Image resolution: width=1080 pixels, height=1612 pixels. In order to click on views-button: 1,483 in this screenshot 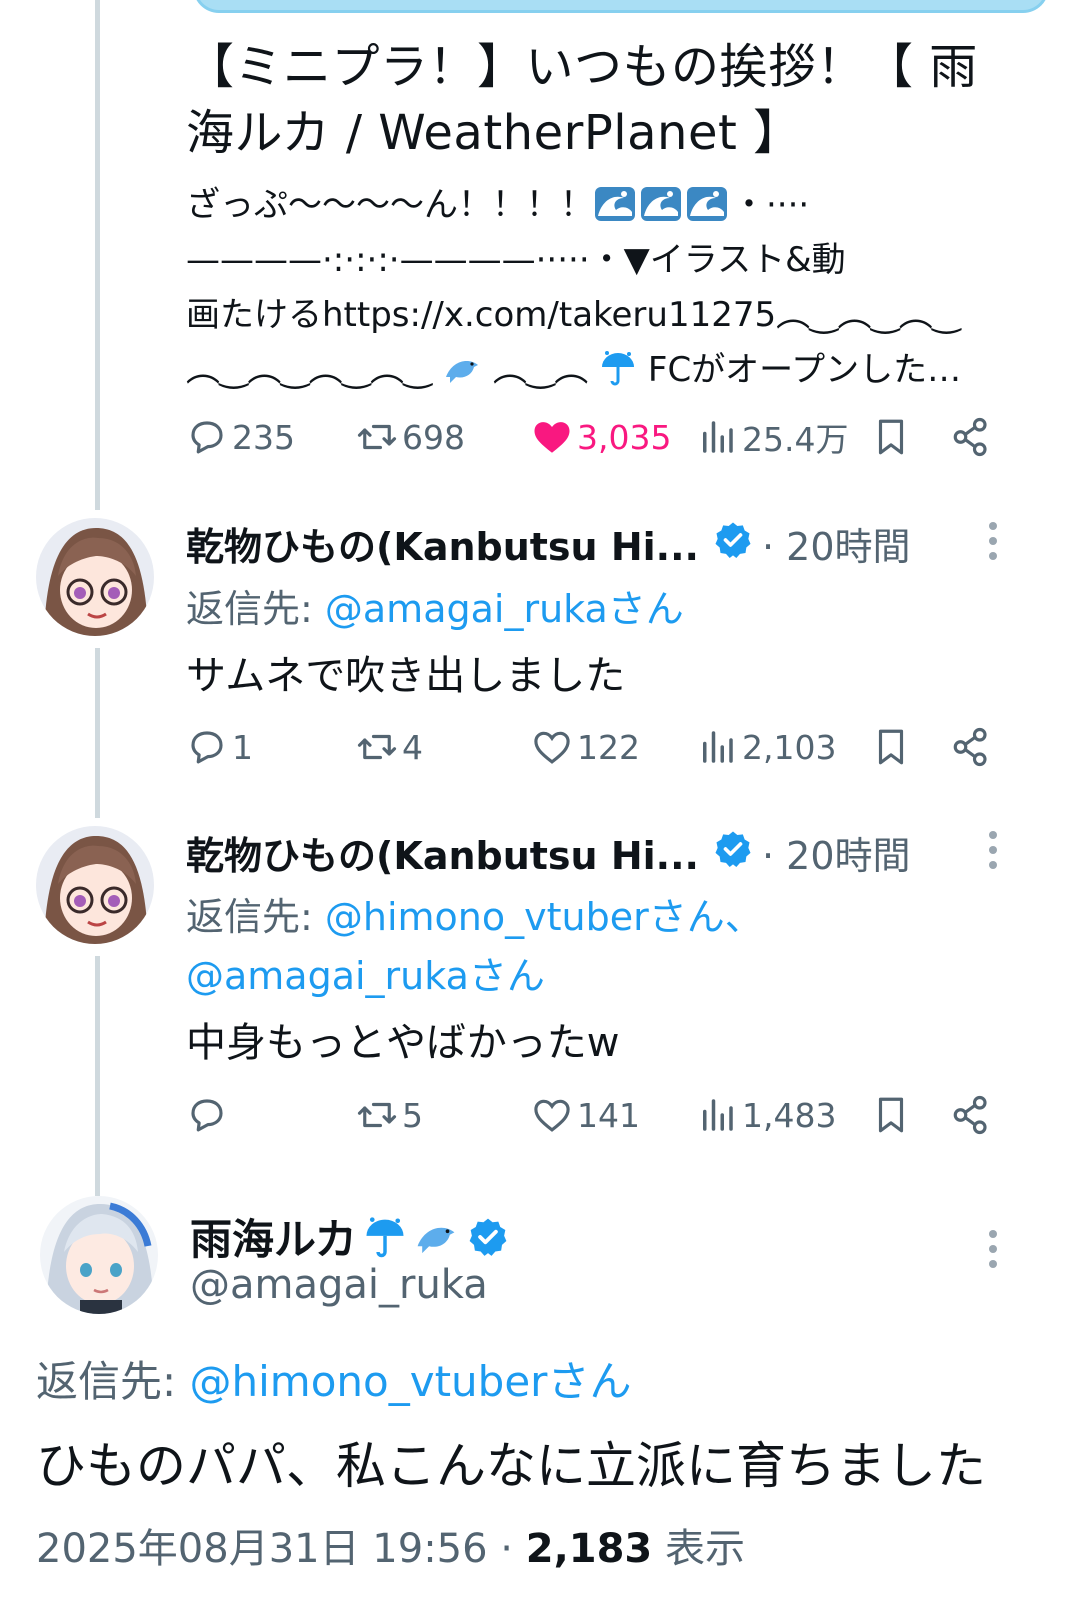, I will do `click(766, 1115)`.